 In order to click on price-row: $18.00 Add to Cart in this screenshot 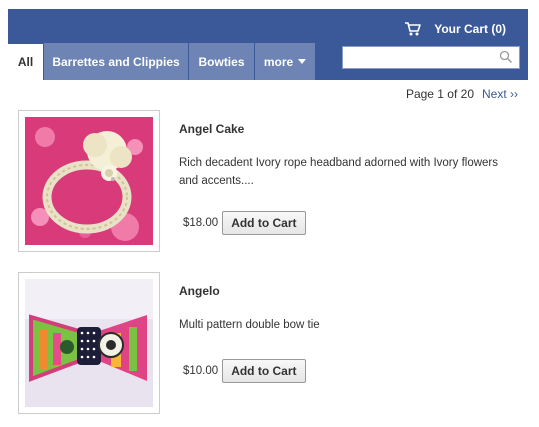, I will do `click(244, 223)`.